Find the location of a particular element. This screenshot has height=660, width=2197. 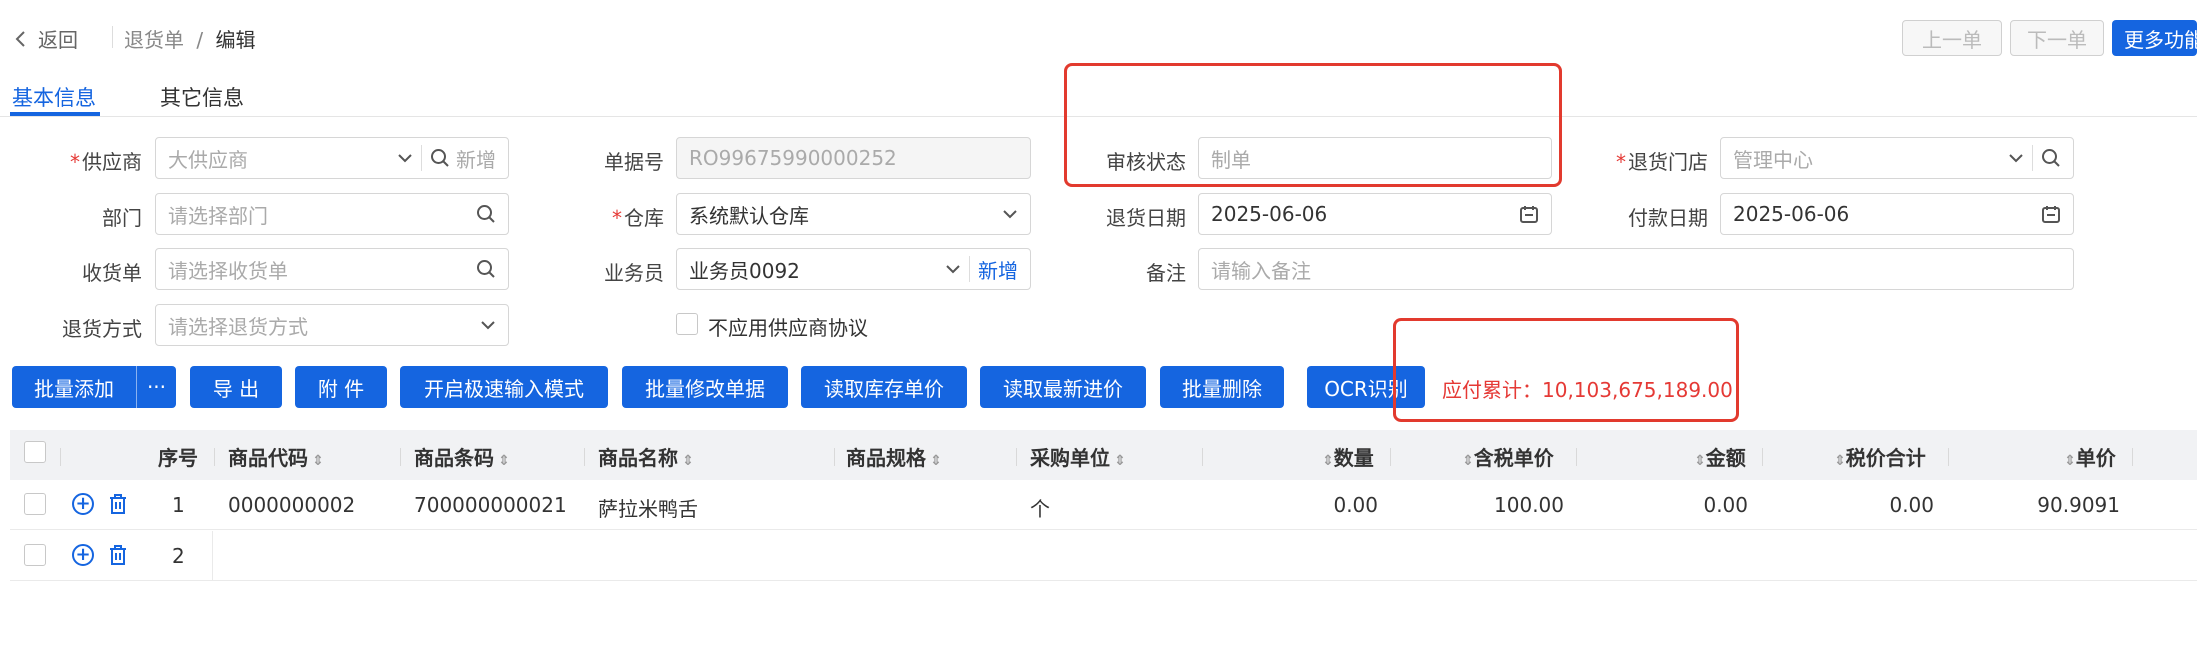

supplier-select: 大供应商 新增 is located at coordinates (332, 158).